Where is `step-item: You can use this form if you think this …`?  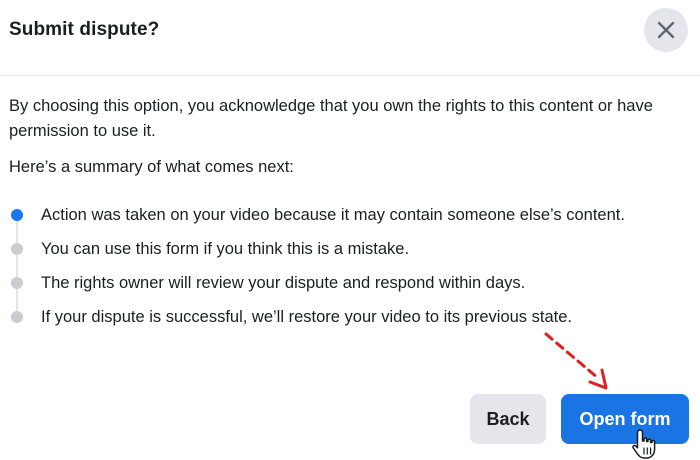
step-item: You can use this form if you think this … is located at coordinates (350, 251).